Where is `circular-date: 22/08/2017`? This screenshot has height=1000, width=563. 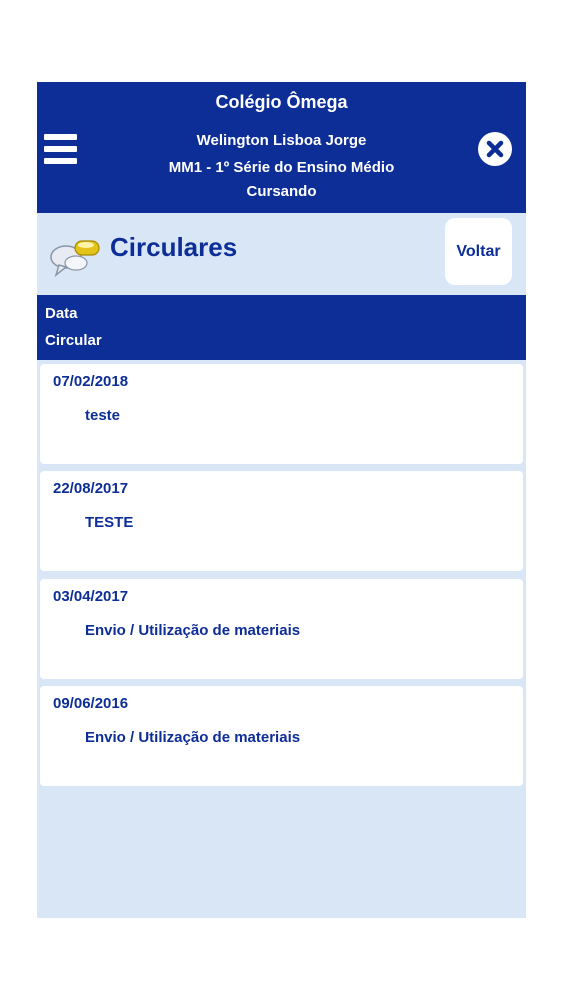 circular-date: 22/08/2017 is located at coordinates (91, 488).